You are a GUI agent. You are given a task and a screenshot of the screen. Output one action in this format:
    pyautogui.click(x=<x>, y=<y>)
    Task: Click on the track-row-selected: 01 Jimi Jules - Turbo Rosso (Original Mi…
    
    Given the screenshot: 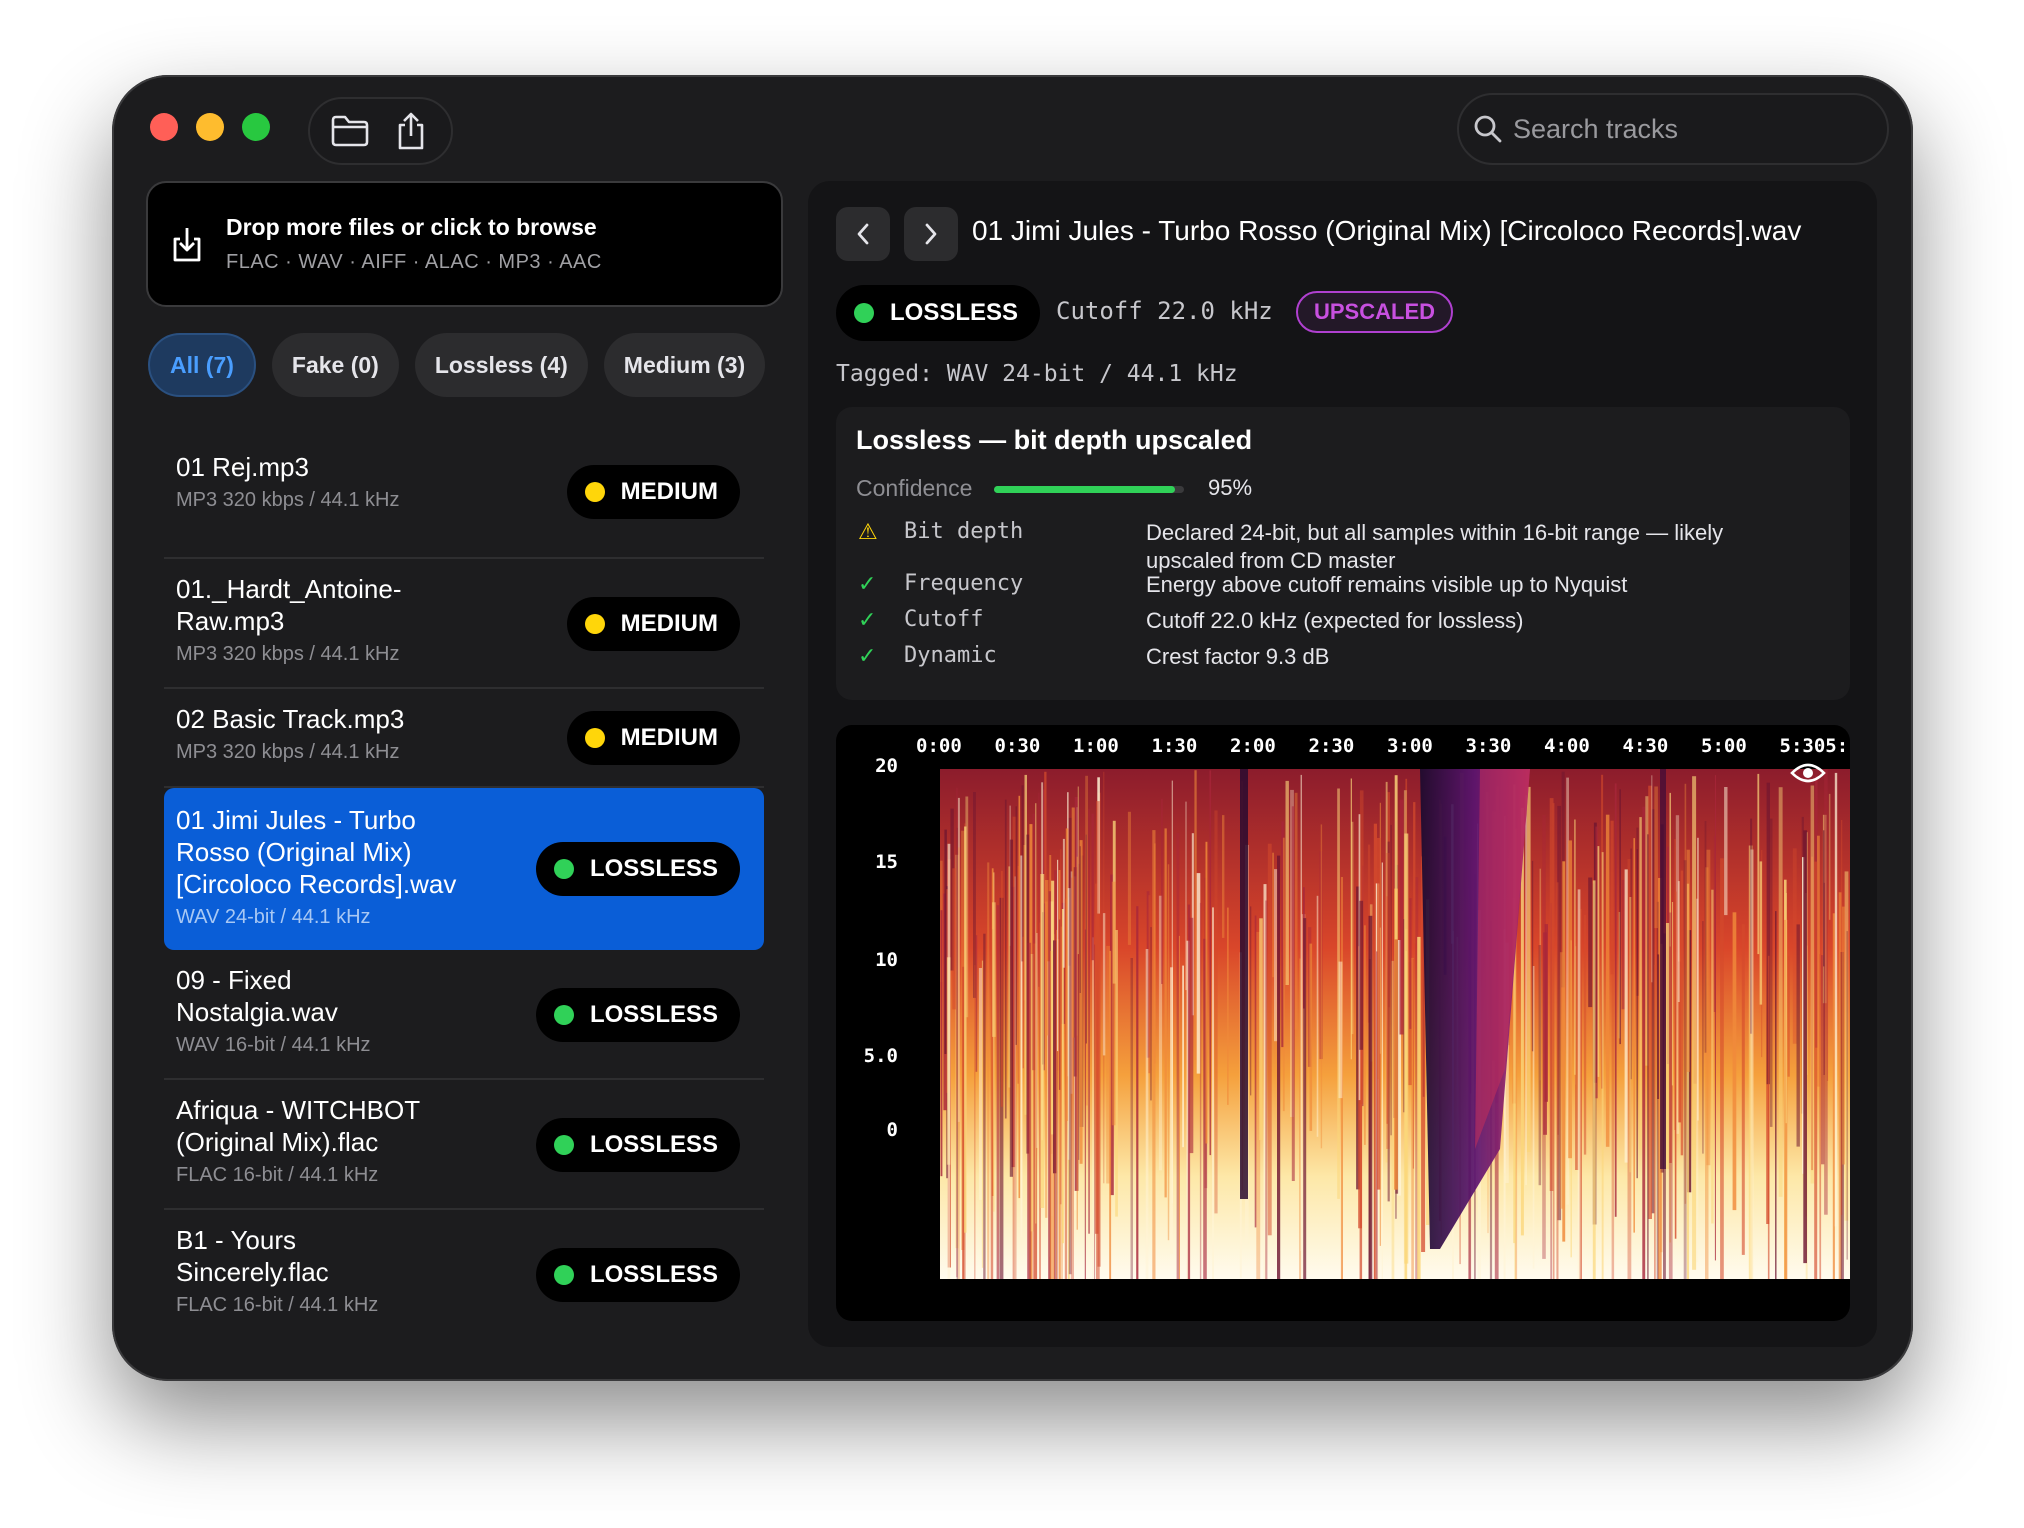 What is the action you would take?
    pyautogui.click(x=464, y=869)
    